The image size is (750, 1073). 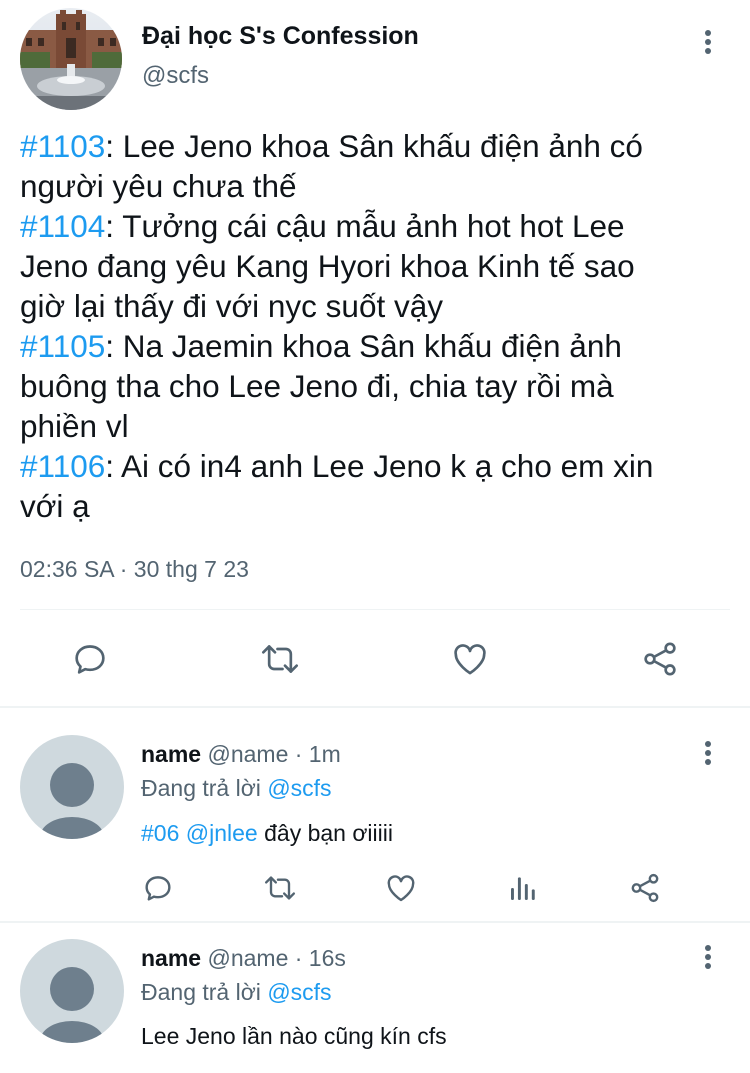 What do you see at coordinates (280, 36) in the screenshot?
I see `display-name: Đại học S's Confession` at bounding box center [280, 36].